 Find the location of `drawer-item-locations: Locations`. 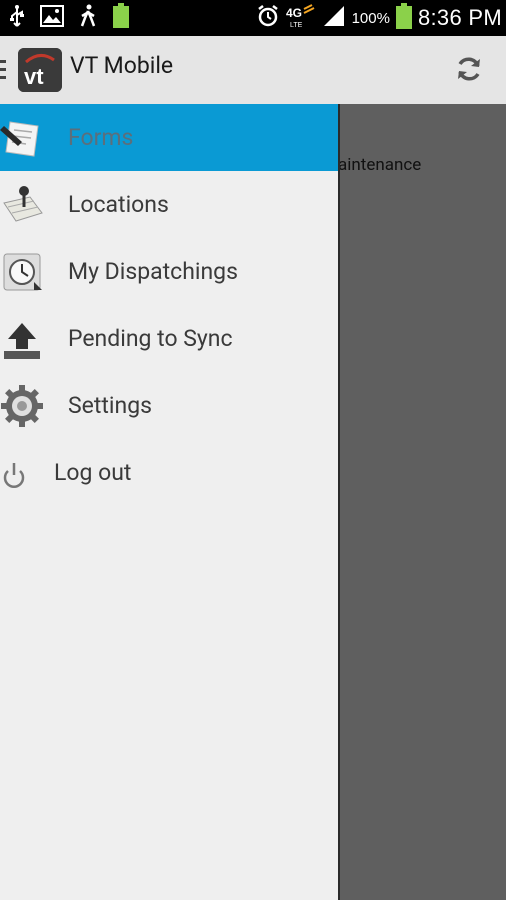

drawer-item-locations: Locations is located at coordinates (169, 204).